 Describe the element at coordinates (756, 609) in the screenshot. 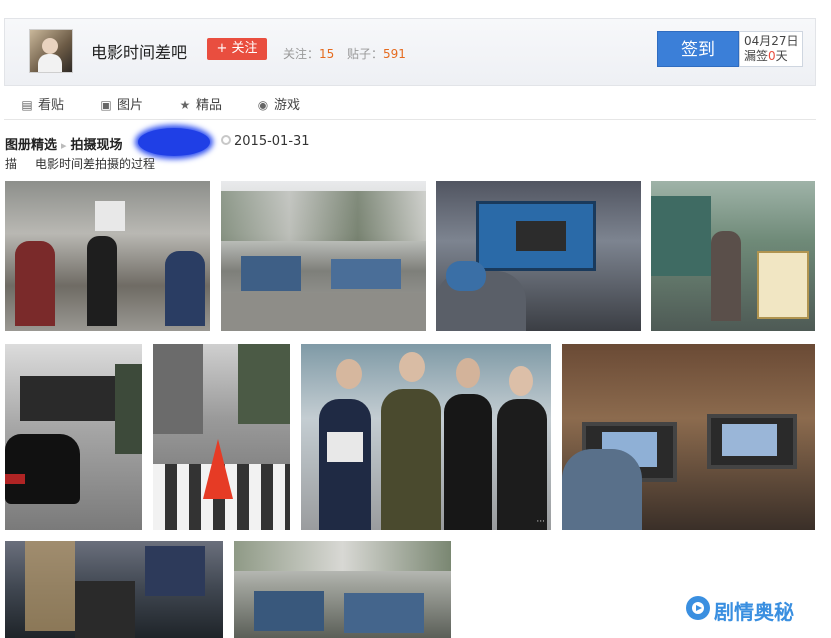

I see `site-watermark: 剧情奥秘` at that location.